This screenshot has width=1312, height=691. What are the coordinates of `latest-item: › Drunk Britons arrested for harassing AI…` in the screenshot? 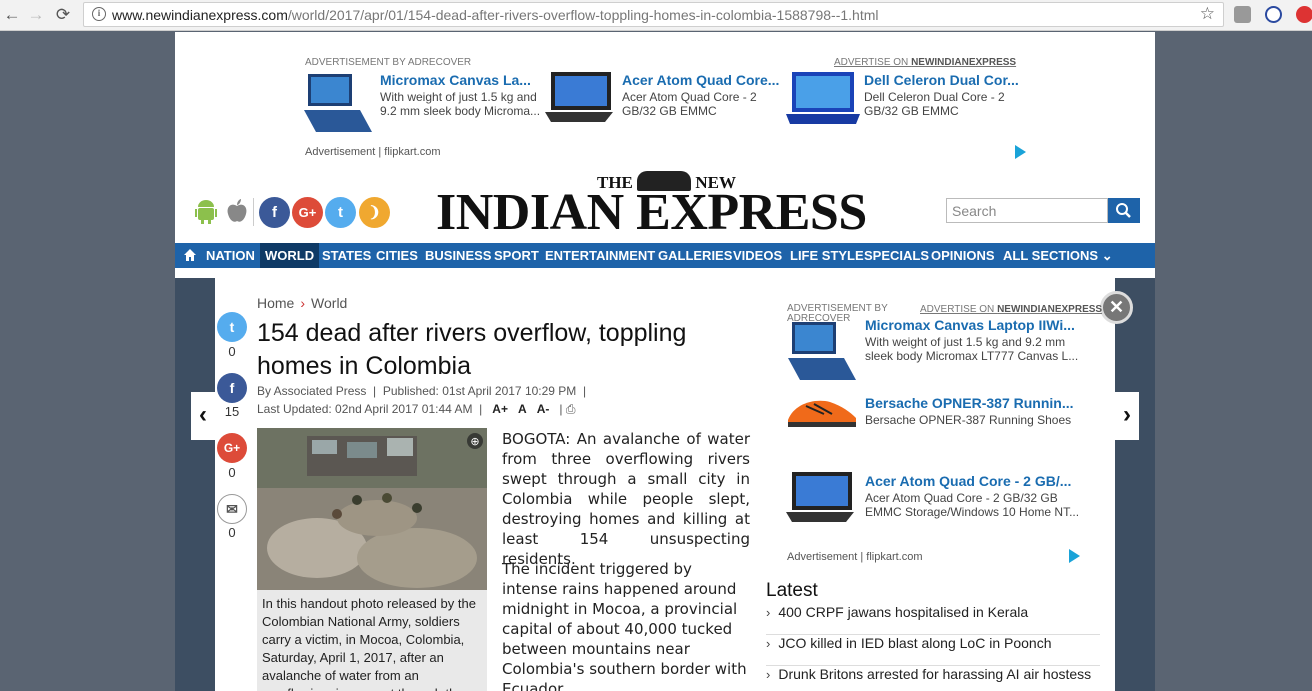 It's located at (933, 678).